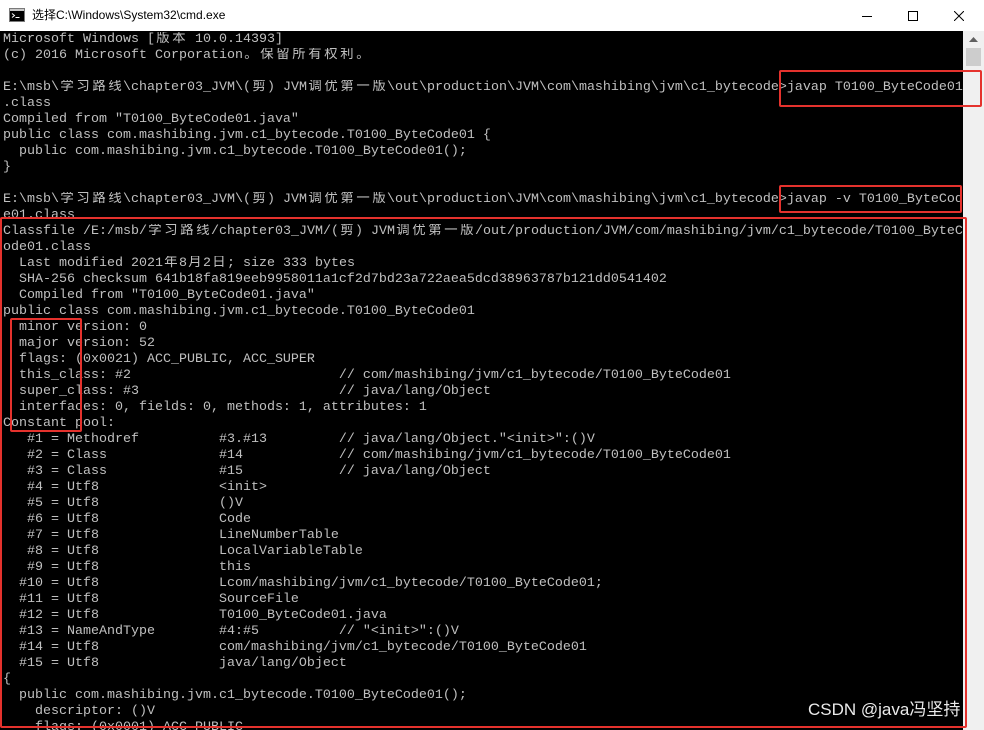  I want to click on close-icon, so click(959, 15).